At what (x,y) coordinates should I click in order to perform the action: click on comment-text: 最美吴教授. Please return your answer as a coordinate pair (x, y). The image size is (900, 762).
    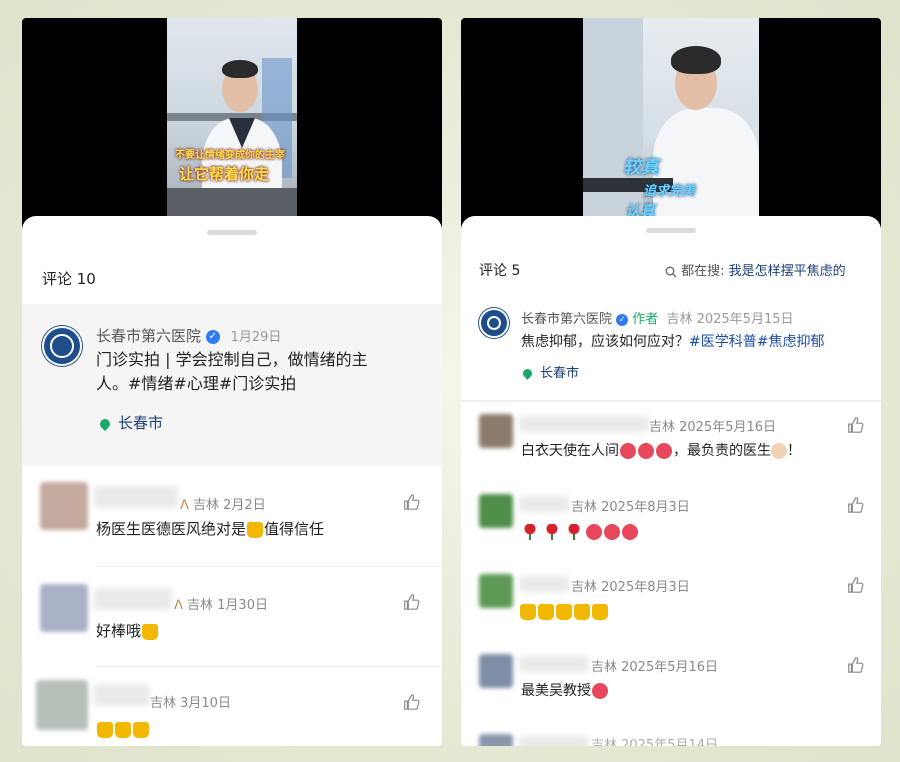
    Looking at the image, I should click on (565, 690).